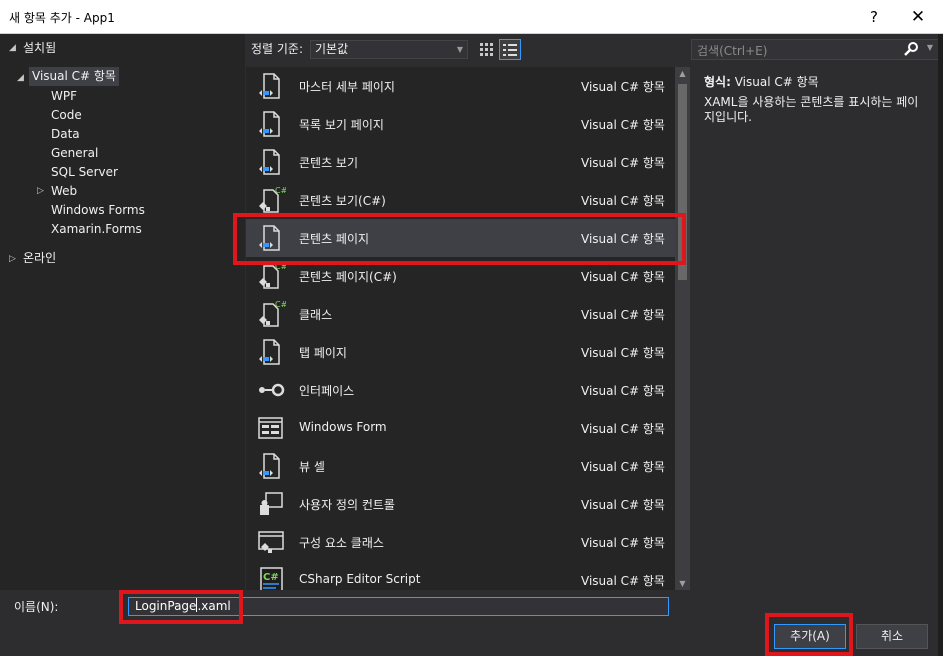  Describe the element at coordinates (348, 277) in the screenshot. I see `item-name: 콘텐츠 페이지(C#)` at that location.